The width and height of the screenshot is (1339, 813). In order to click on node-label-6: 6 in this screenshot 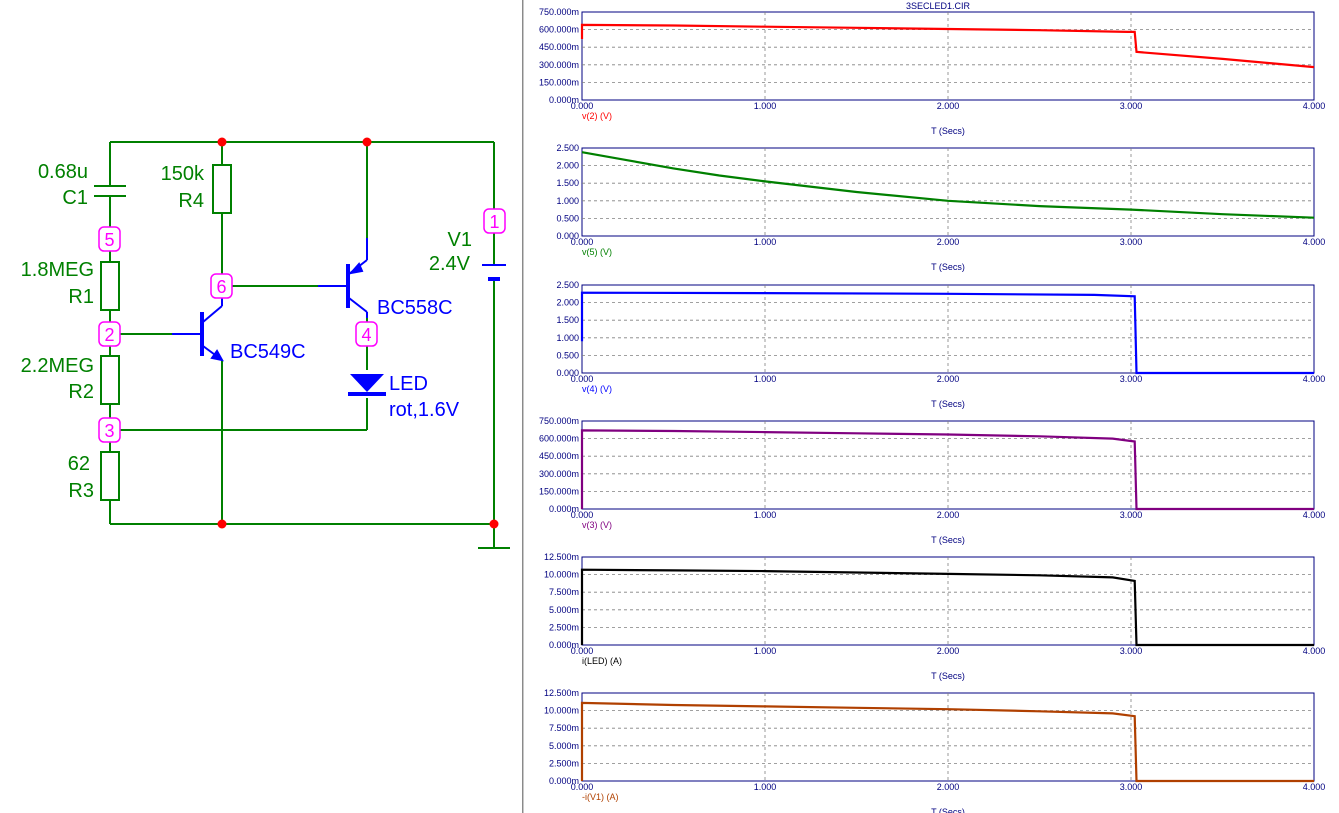, I will do `click(221, 286)`.